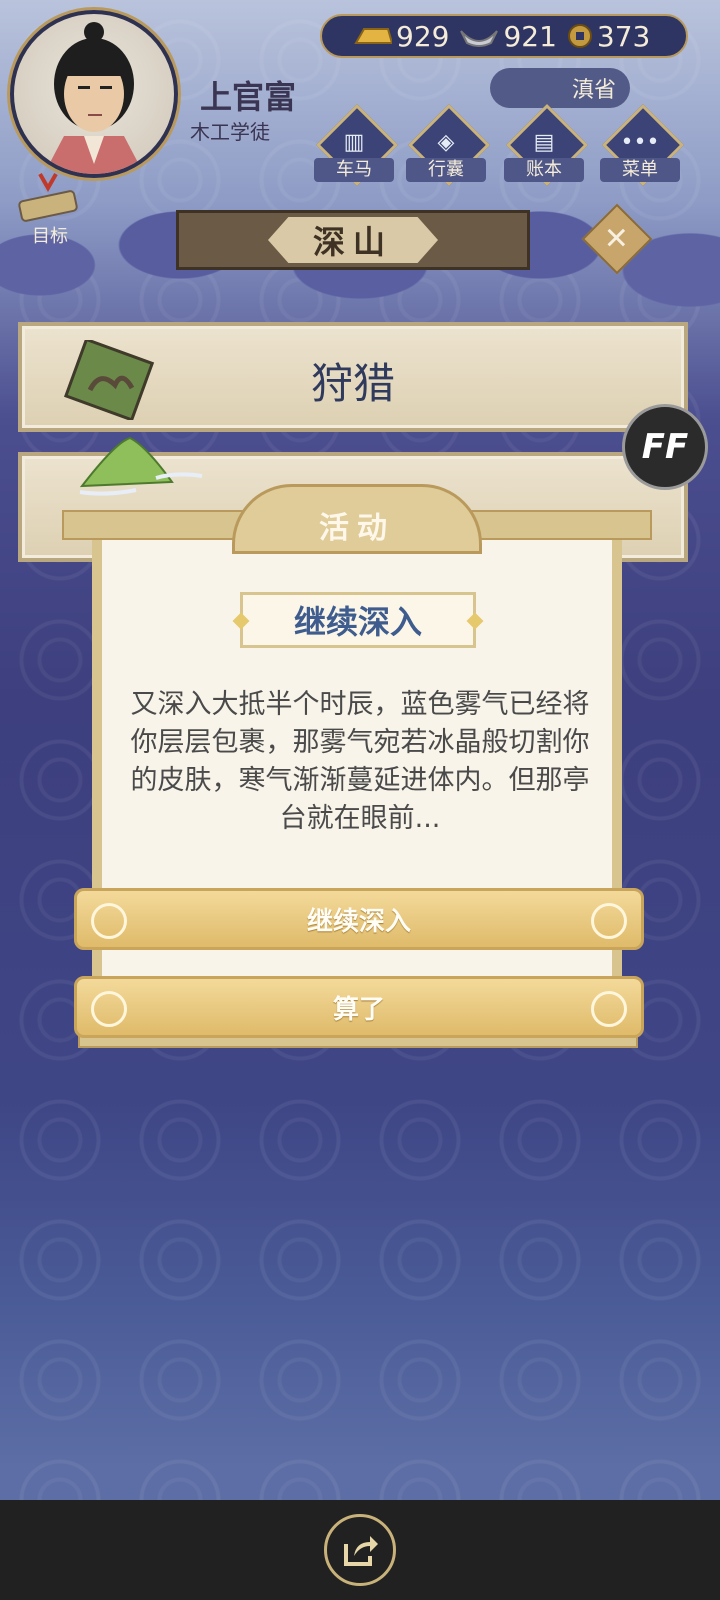 This screenshot has height=1600, width=720. I want to click on menu-dots-glyph: •••, so click(640, 142).